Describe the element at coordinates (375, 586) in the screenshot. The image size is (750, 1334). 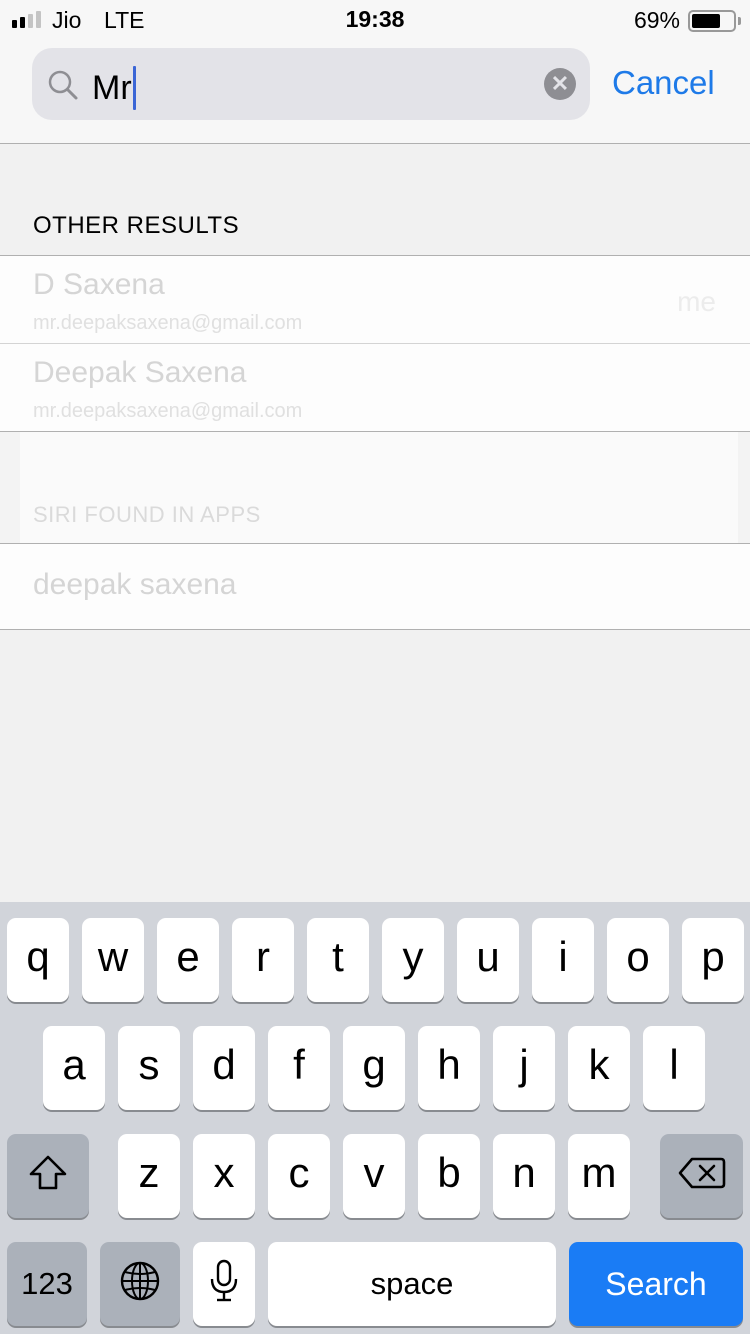
I see `list-item: deepak saxena` at that location.